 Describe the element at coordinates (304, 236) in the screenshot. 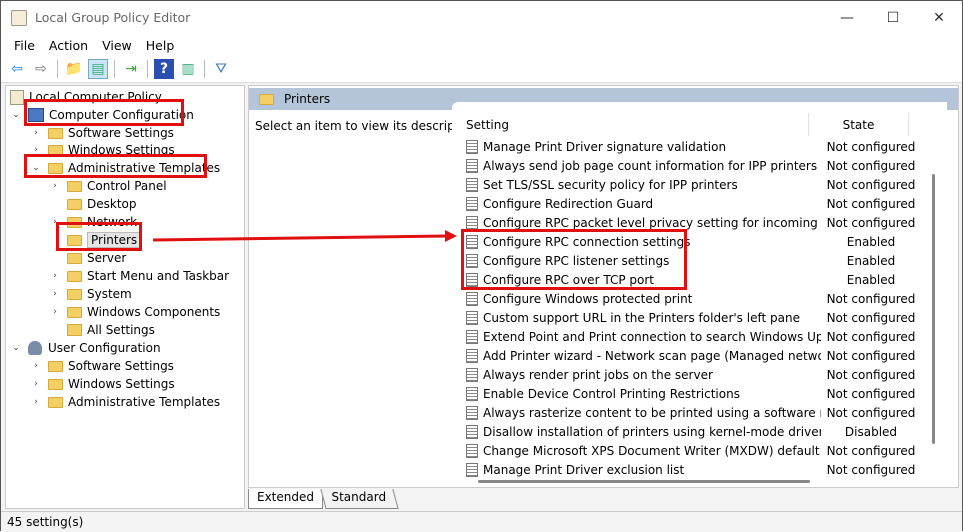

I see `annotation-arrow` at that location.